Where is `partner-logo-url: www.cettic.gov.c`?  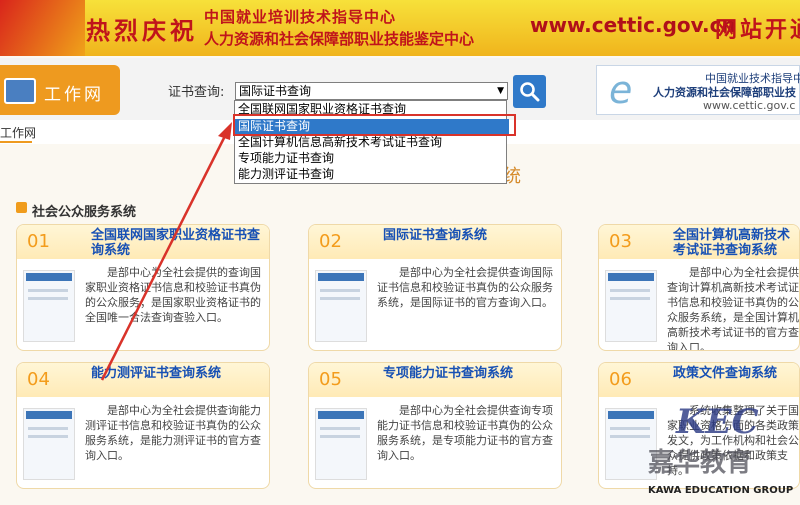
partner-logo-url: www.cettic.gov.c is located at coordinates (749, 105).